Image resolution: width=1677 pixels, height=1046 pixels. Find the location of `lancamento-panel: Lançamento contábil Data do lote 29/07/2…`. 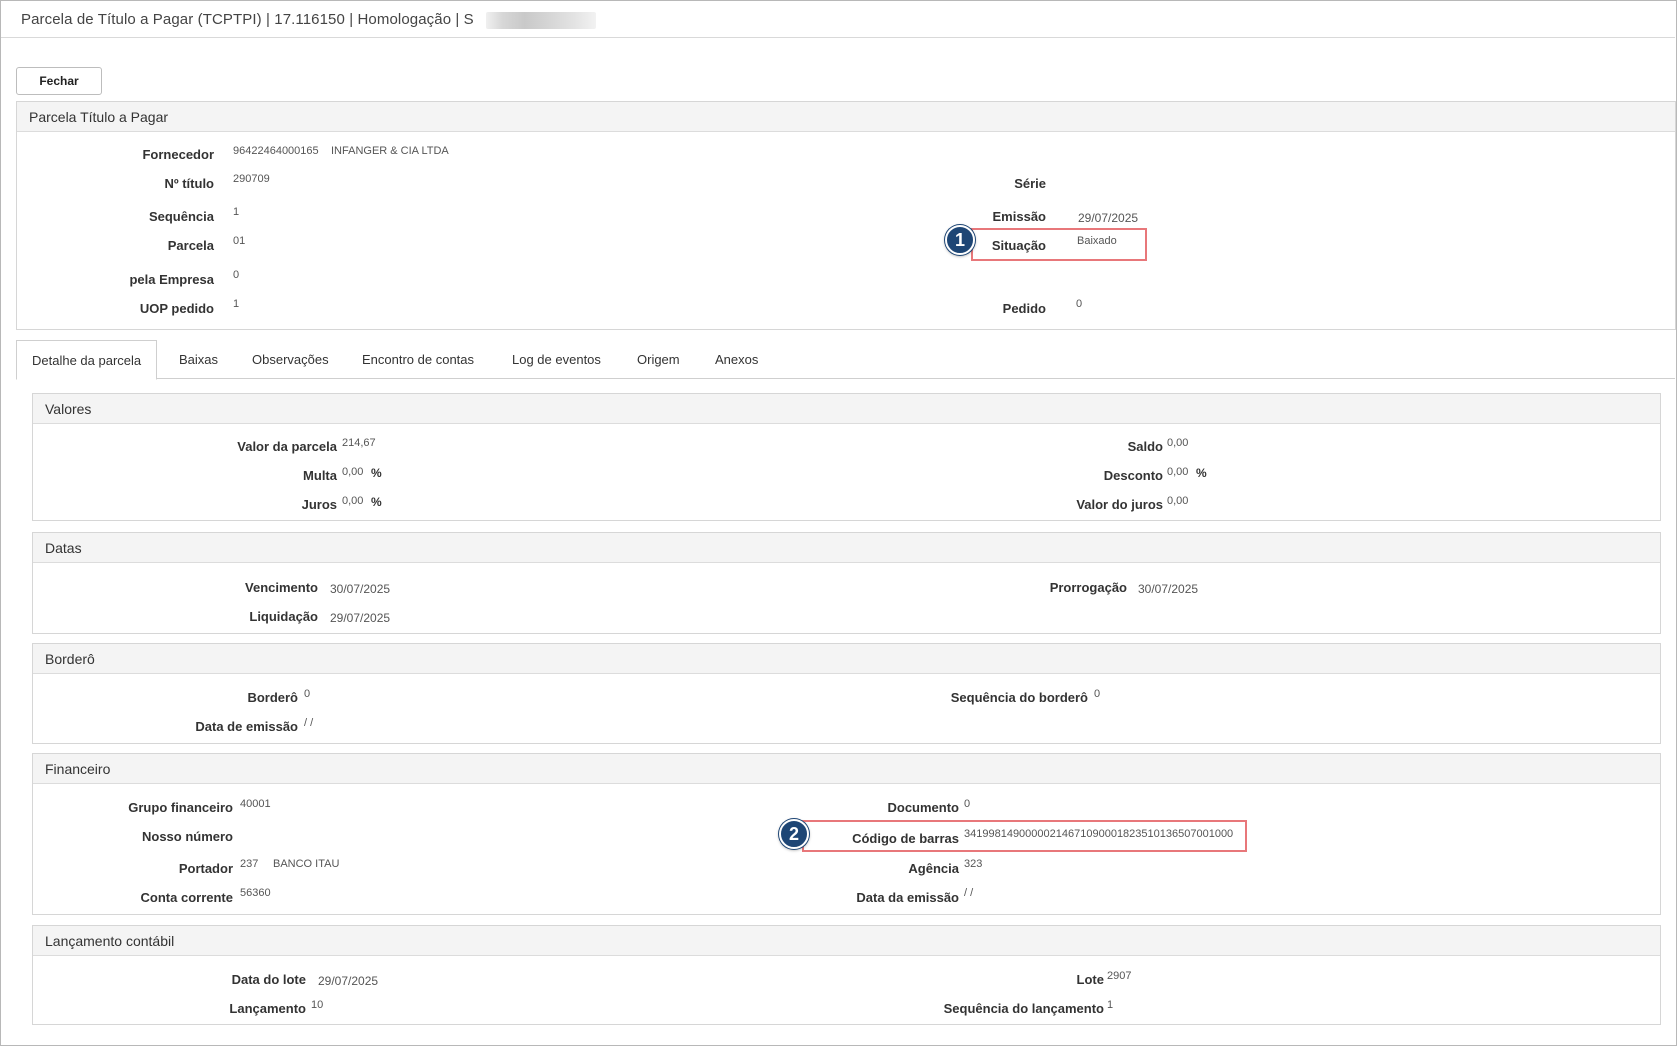

lancamento-panel: Lançamento contábil Data do lote 29/07/2… is located at coordinates (846, 975).